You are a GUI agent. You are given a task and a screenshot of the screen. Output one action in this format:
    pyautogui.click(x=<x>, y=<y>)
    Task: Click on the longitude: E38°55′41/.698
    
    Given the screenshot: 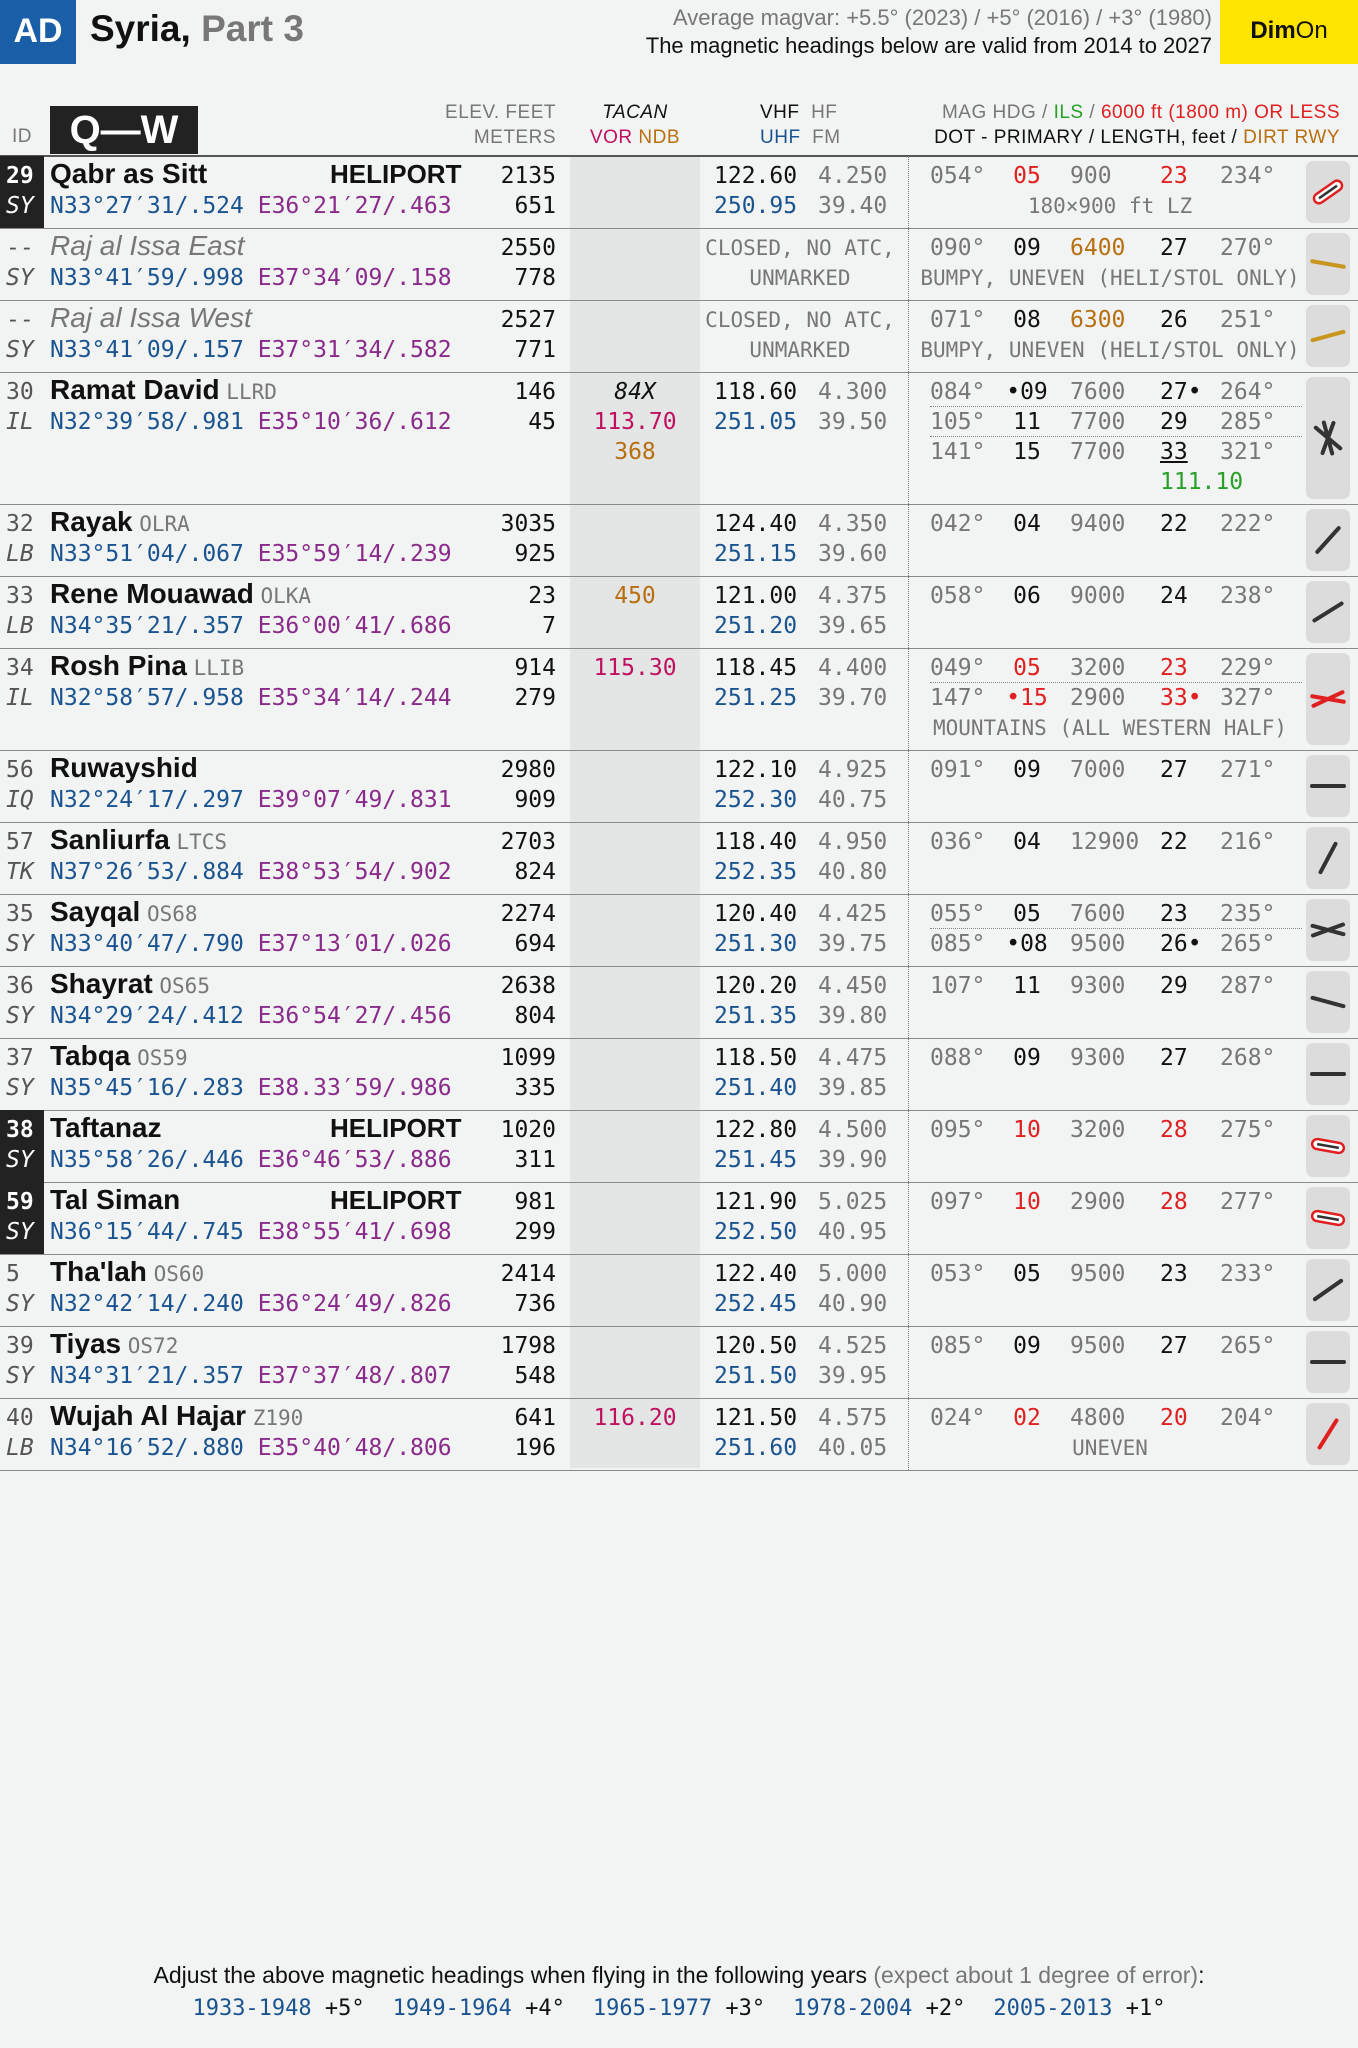 What is the action you would take?
    pyautogui.click(x=354, y=1232)
    